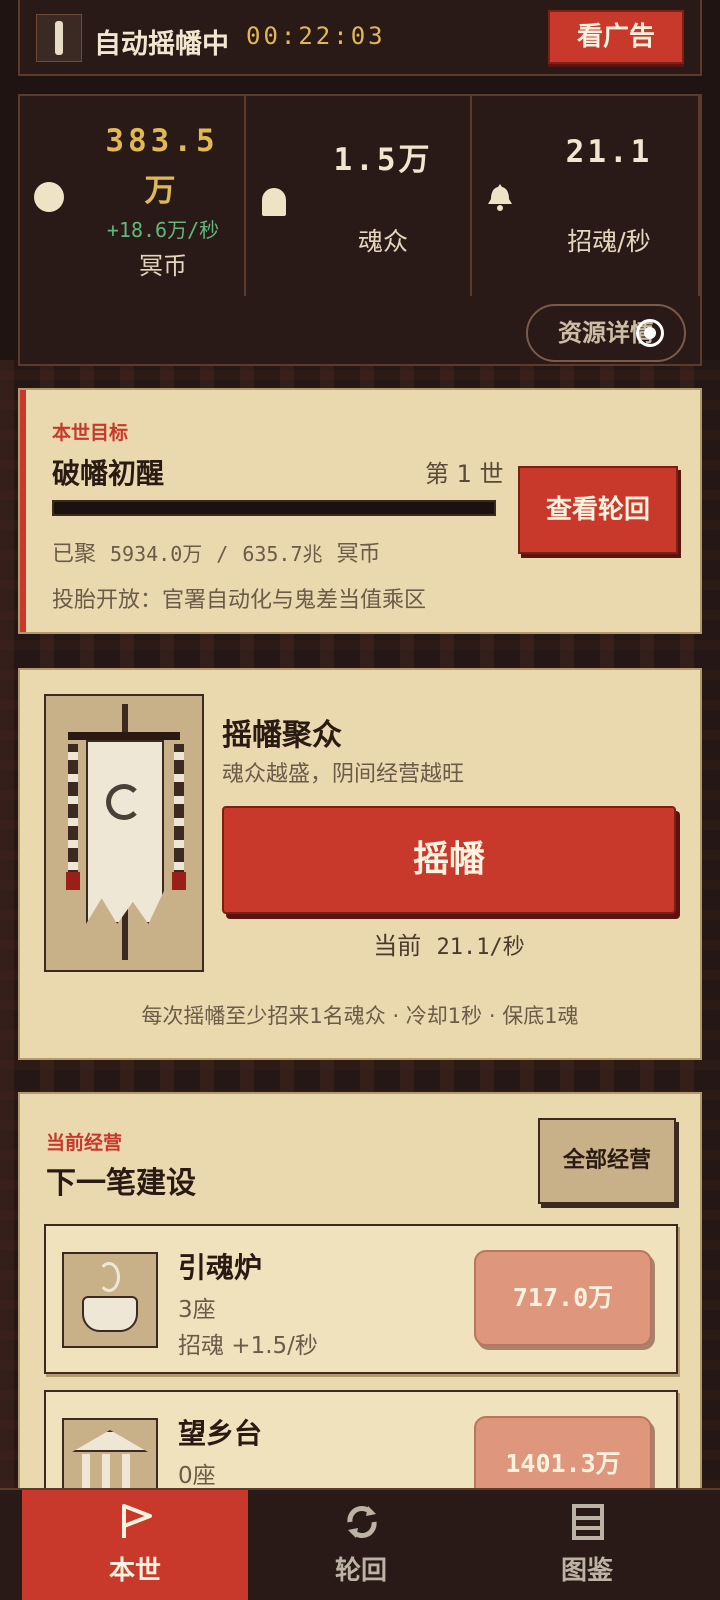  Describe the element at coordinates (449, 946) in the screenshot. I see `current-rate-text: 当前 21.1/秒` at that location.